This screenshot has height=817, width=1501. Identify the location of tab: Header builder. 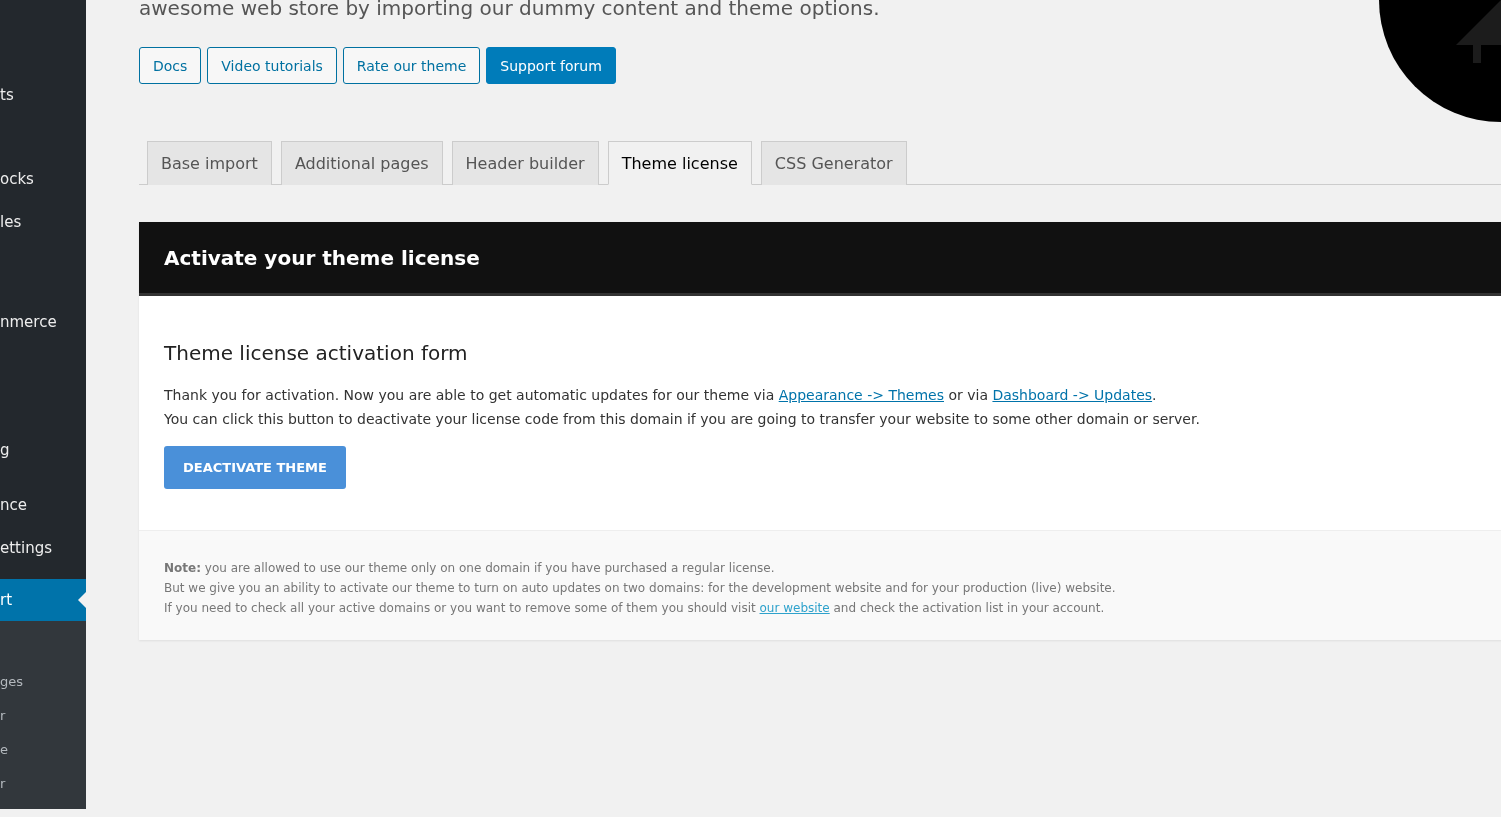
(525, 163).